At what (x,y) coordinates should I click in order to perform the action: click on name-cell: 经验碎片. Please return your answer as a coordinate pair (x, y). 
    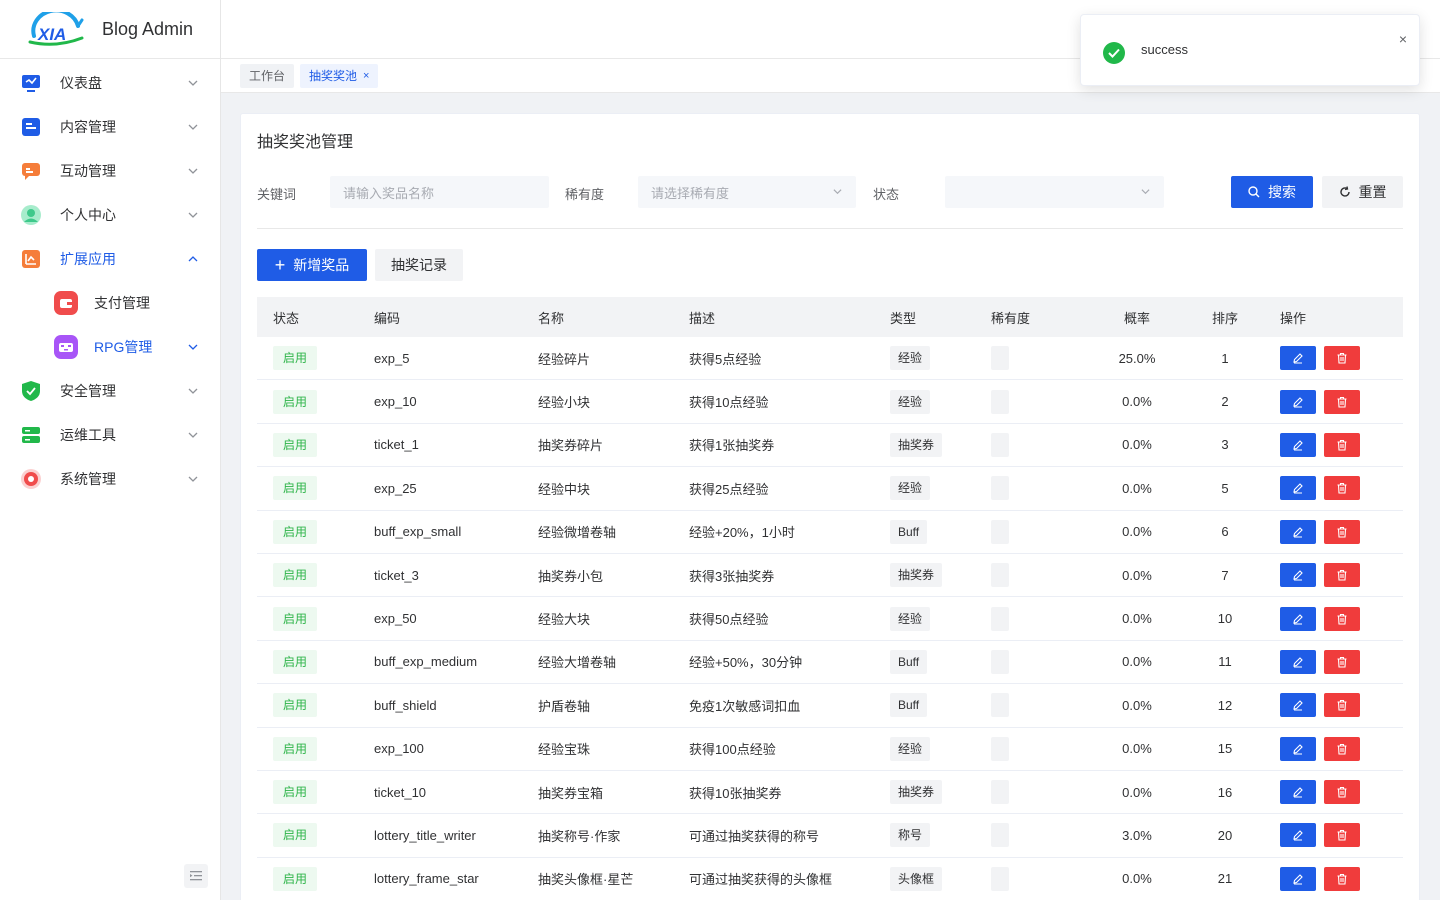
    Looking at the image, I should click on (564, 359).